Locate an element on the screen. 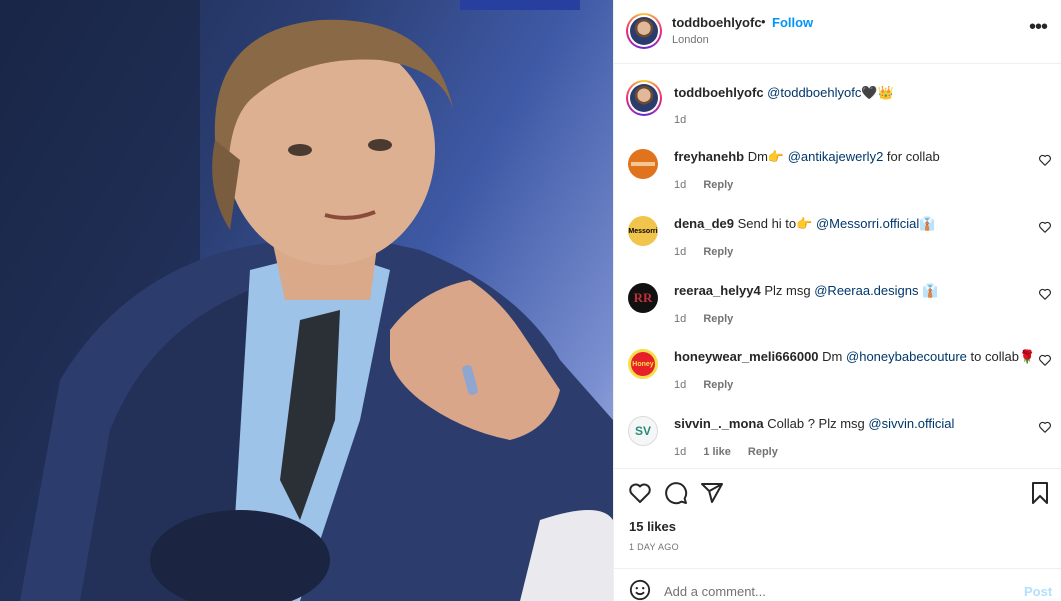 This screenshot has height=601, width=1061. comment-text: reeraa_helyy4 Plz msg @Reeraa.designs 👔 is located at coordinates (806, 291).